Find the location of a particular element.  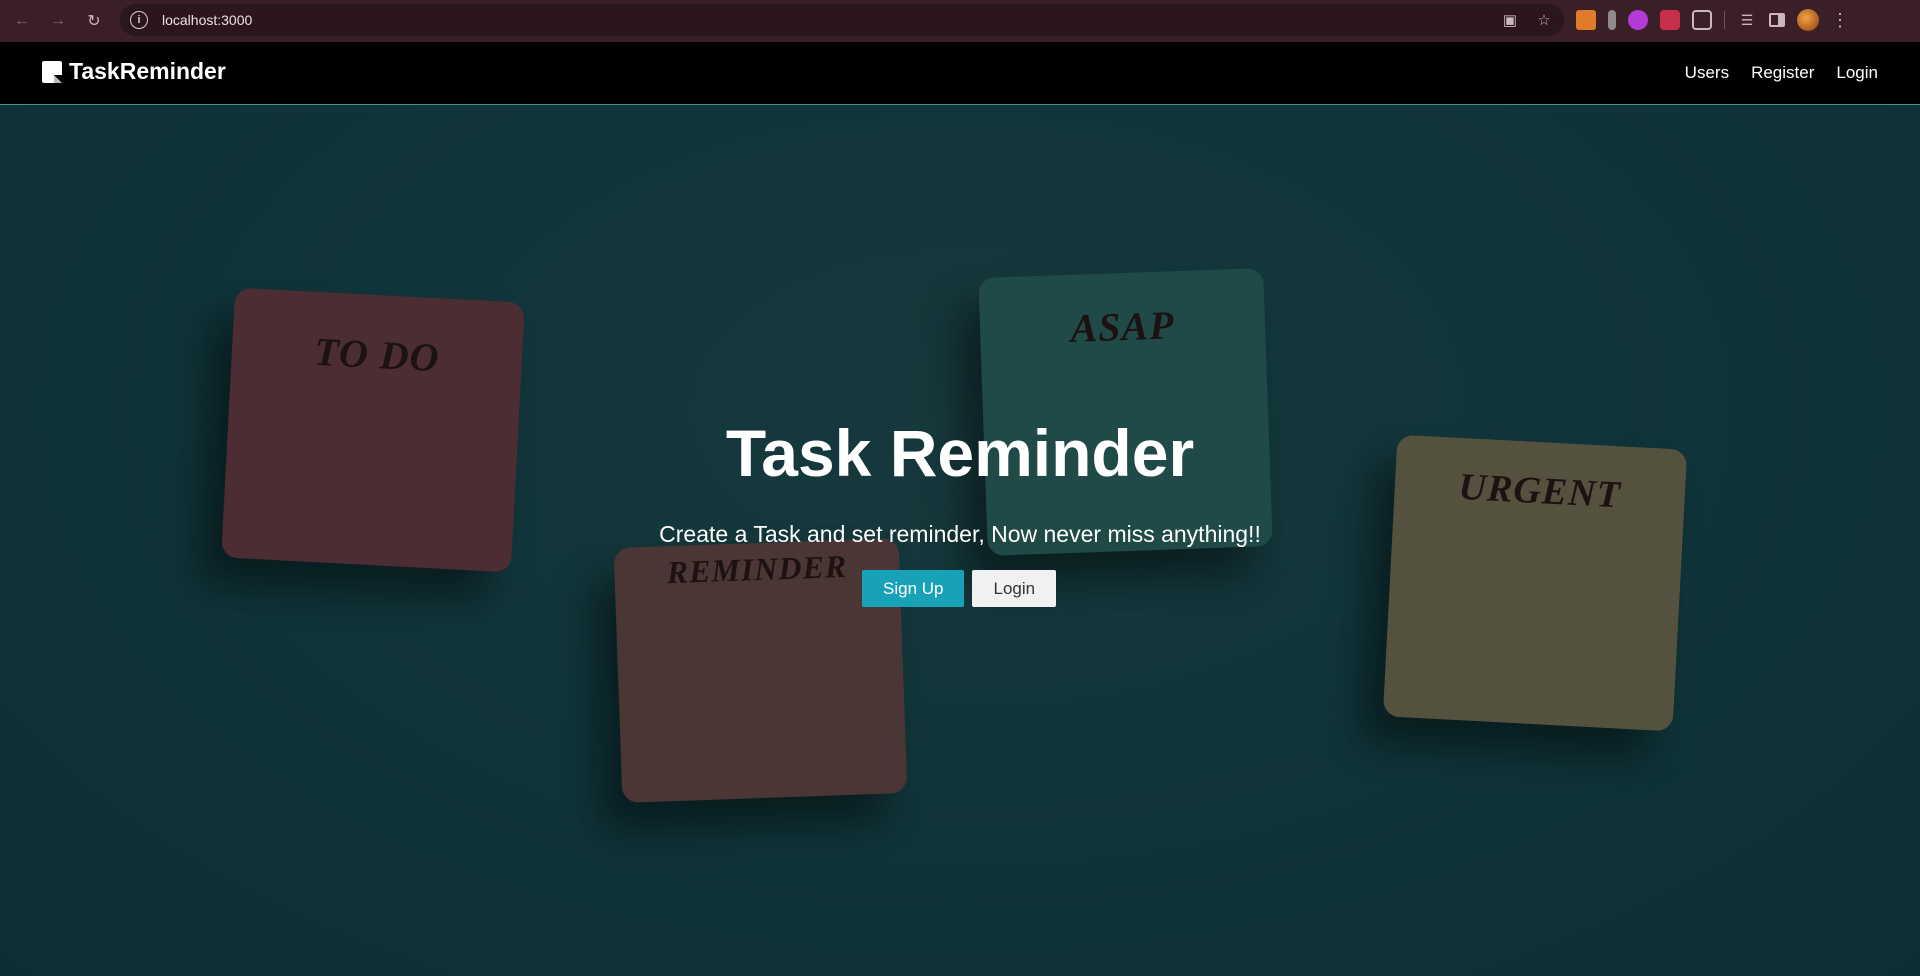

brand-link: TaskReminder is located at coordinates (134, 71).